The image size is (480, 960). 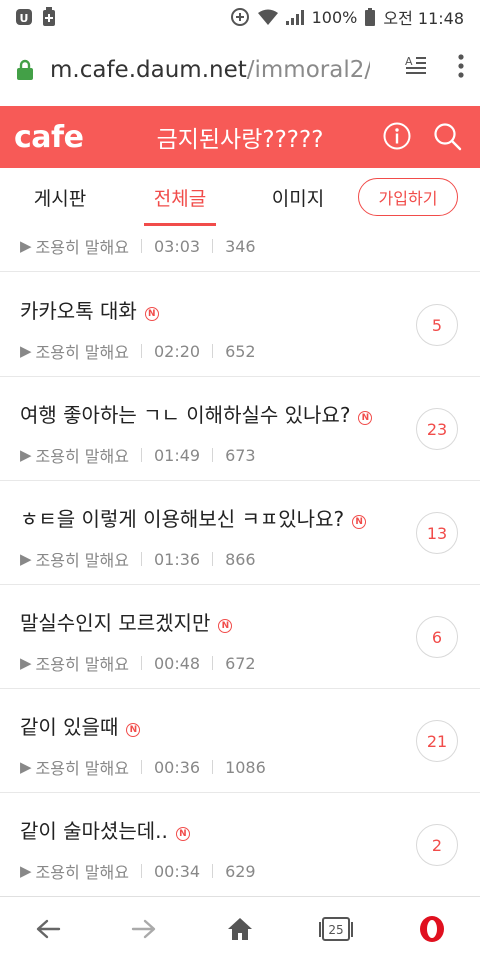 I want to click on list-item: 같이 있을때 N ▶ 조용히 말해요 00:36 1086 21, so click(x=240, y=741).